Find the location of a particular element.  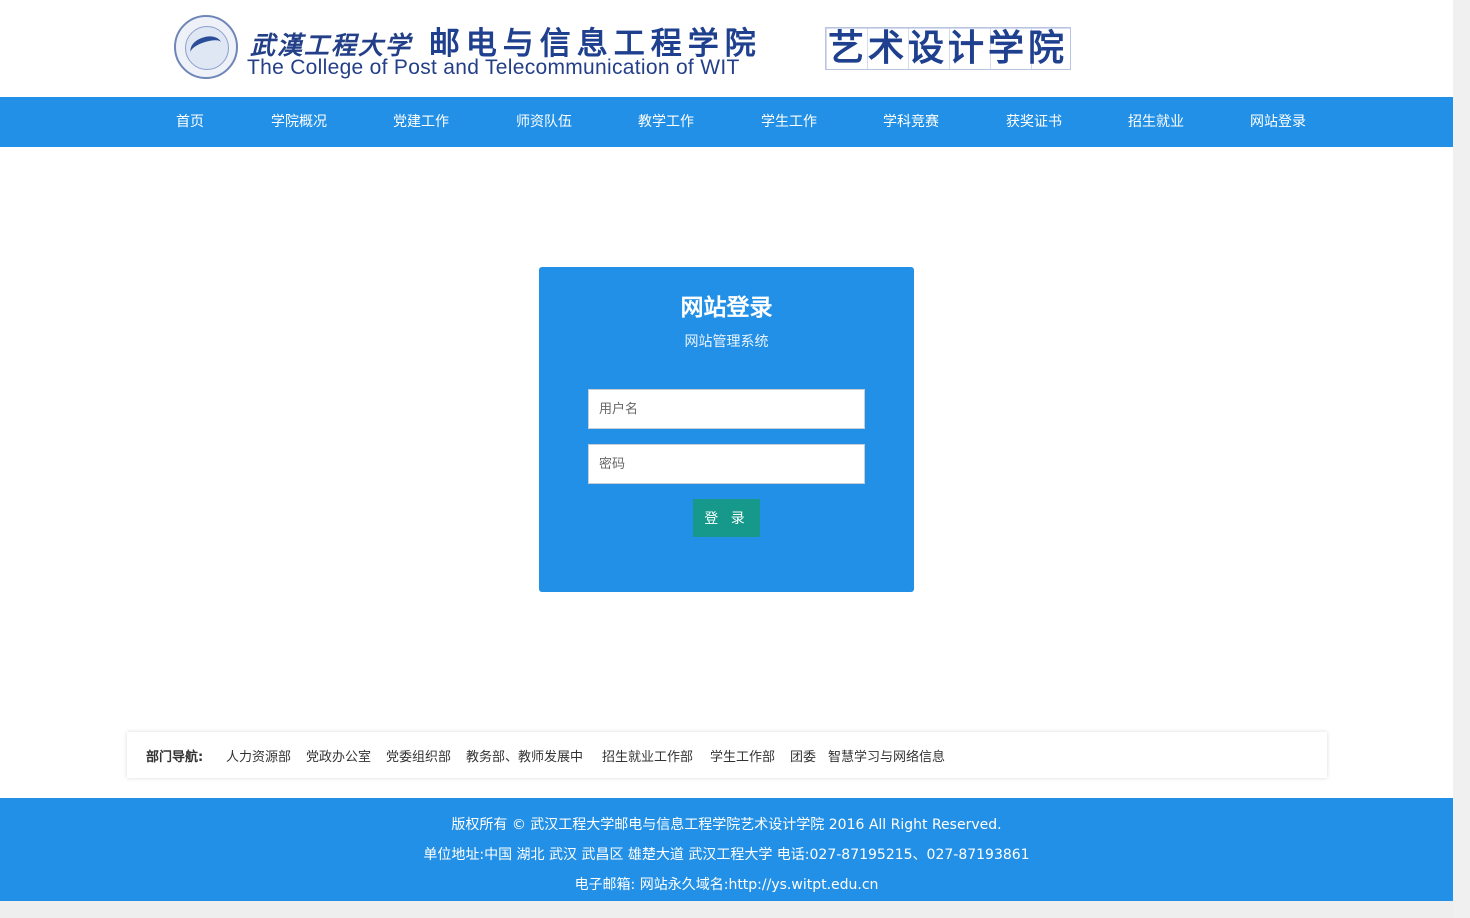

department-name-logo: 艺术设计学院 is located at coordinates (948, 48).